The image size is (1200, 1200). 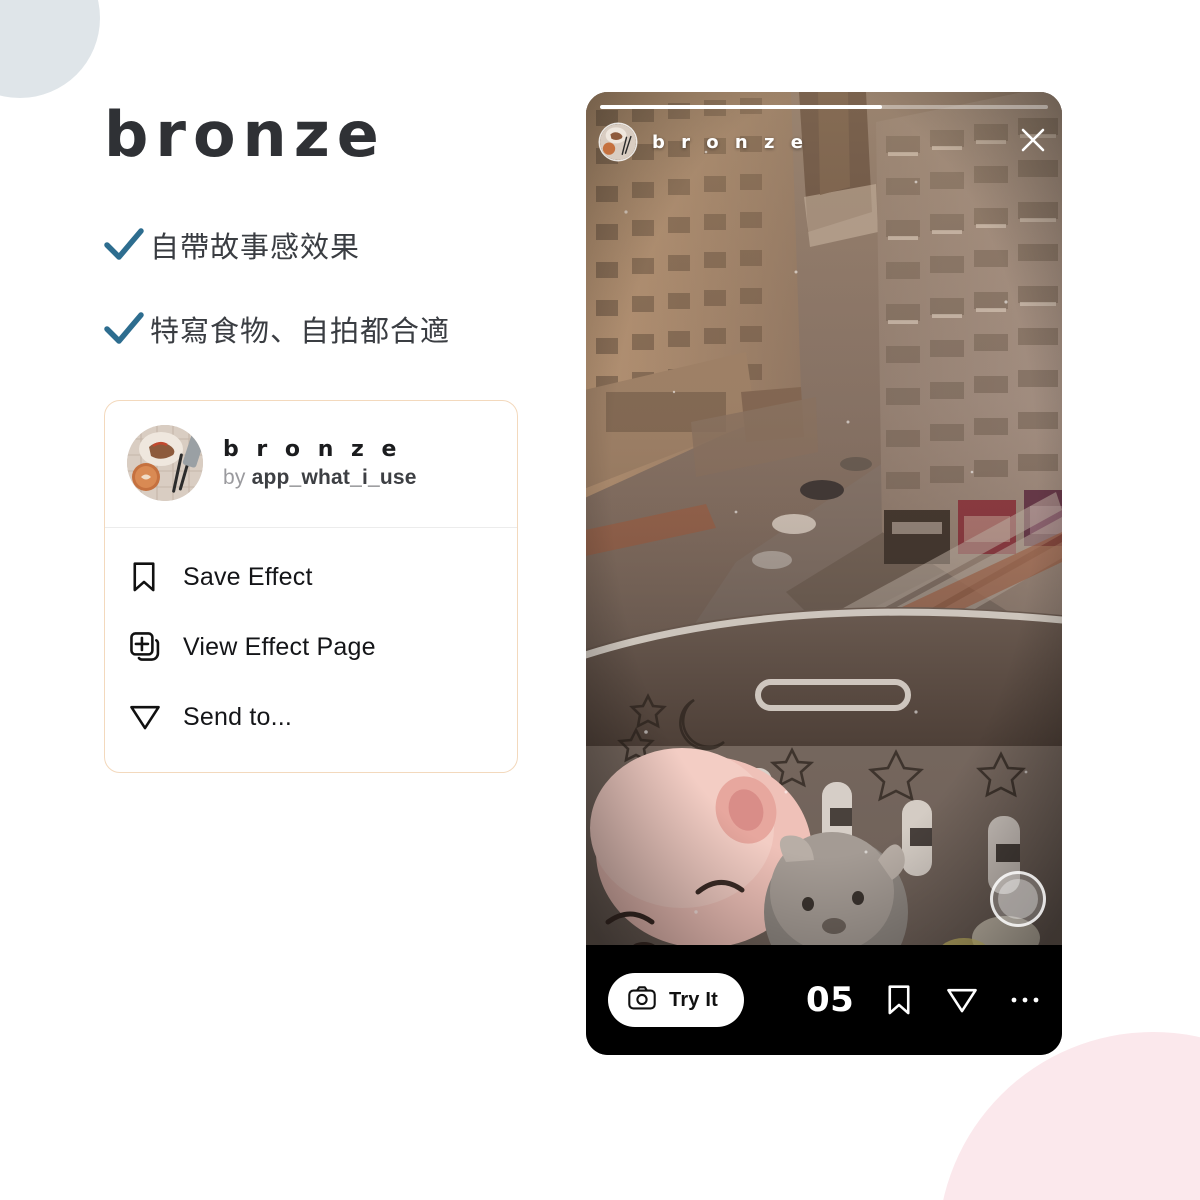 What do you see at coordinates (642, 1000) in the screenshot?
I see `camera-icon` at bounding box center [642, 1000].